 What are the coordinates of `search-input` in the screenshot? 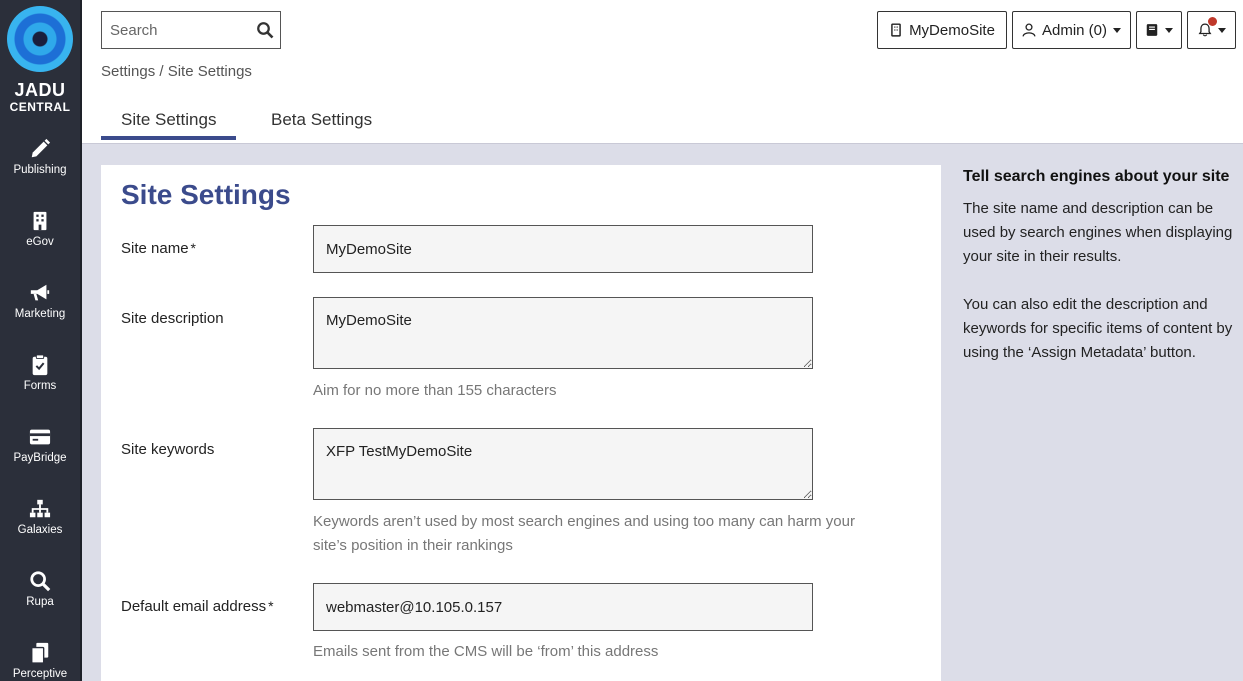 It's located at (177, 30).